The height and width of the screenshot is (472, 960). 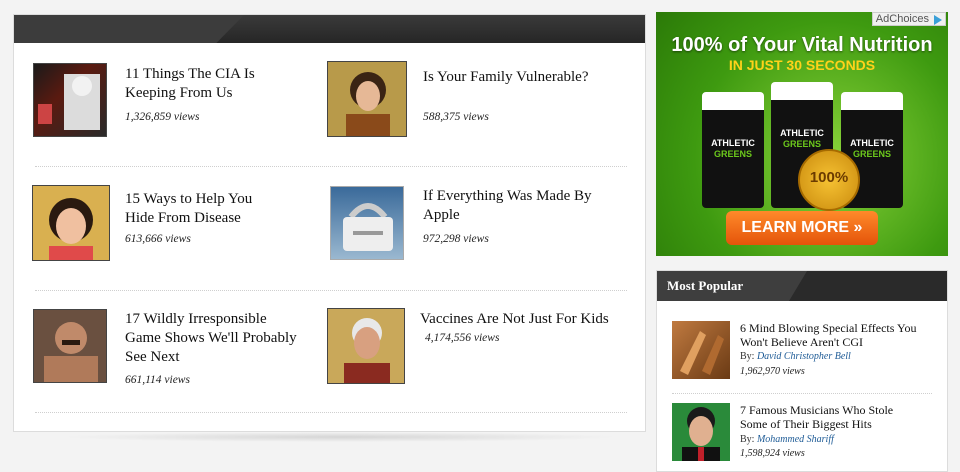 I want to click on popular-author-line: By: Mohammed Shariff, so click(x=787, y=439).